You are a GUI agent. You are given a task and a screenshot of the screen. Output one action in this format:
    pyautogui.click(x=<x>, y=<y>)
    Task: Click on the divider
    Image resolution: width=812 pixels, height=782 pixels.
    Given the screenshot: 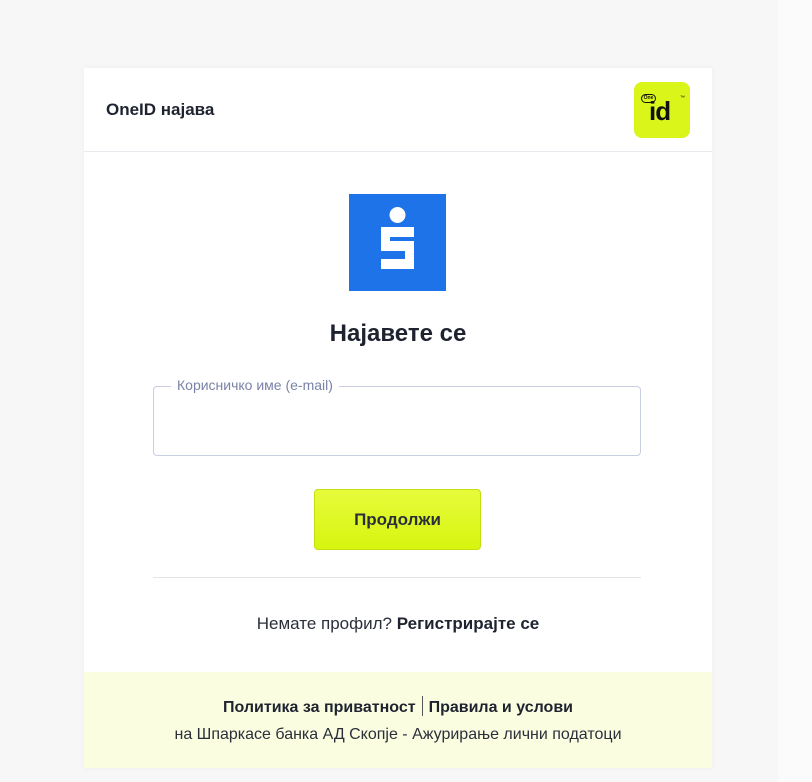 What is the action you would take?
    pyautogui.click(x=397, y=577)
    